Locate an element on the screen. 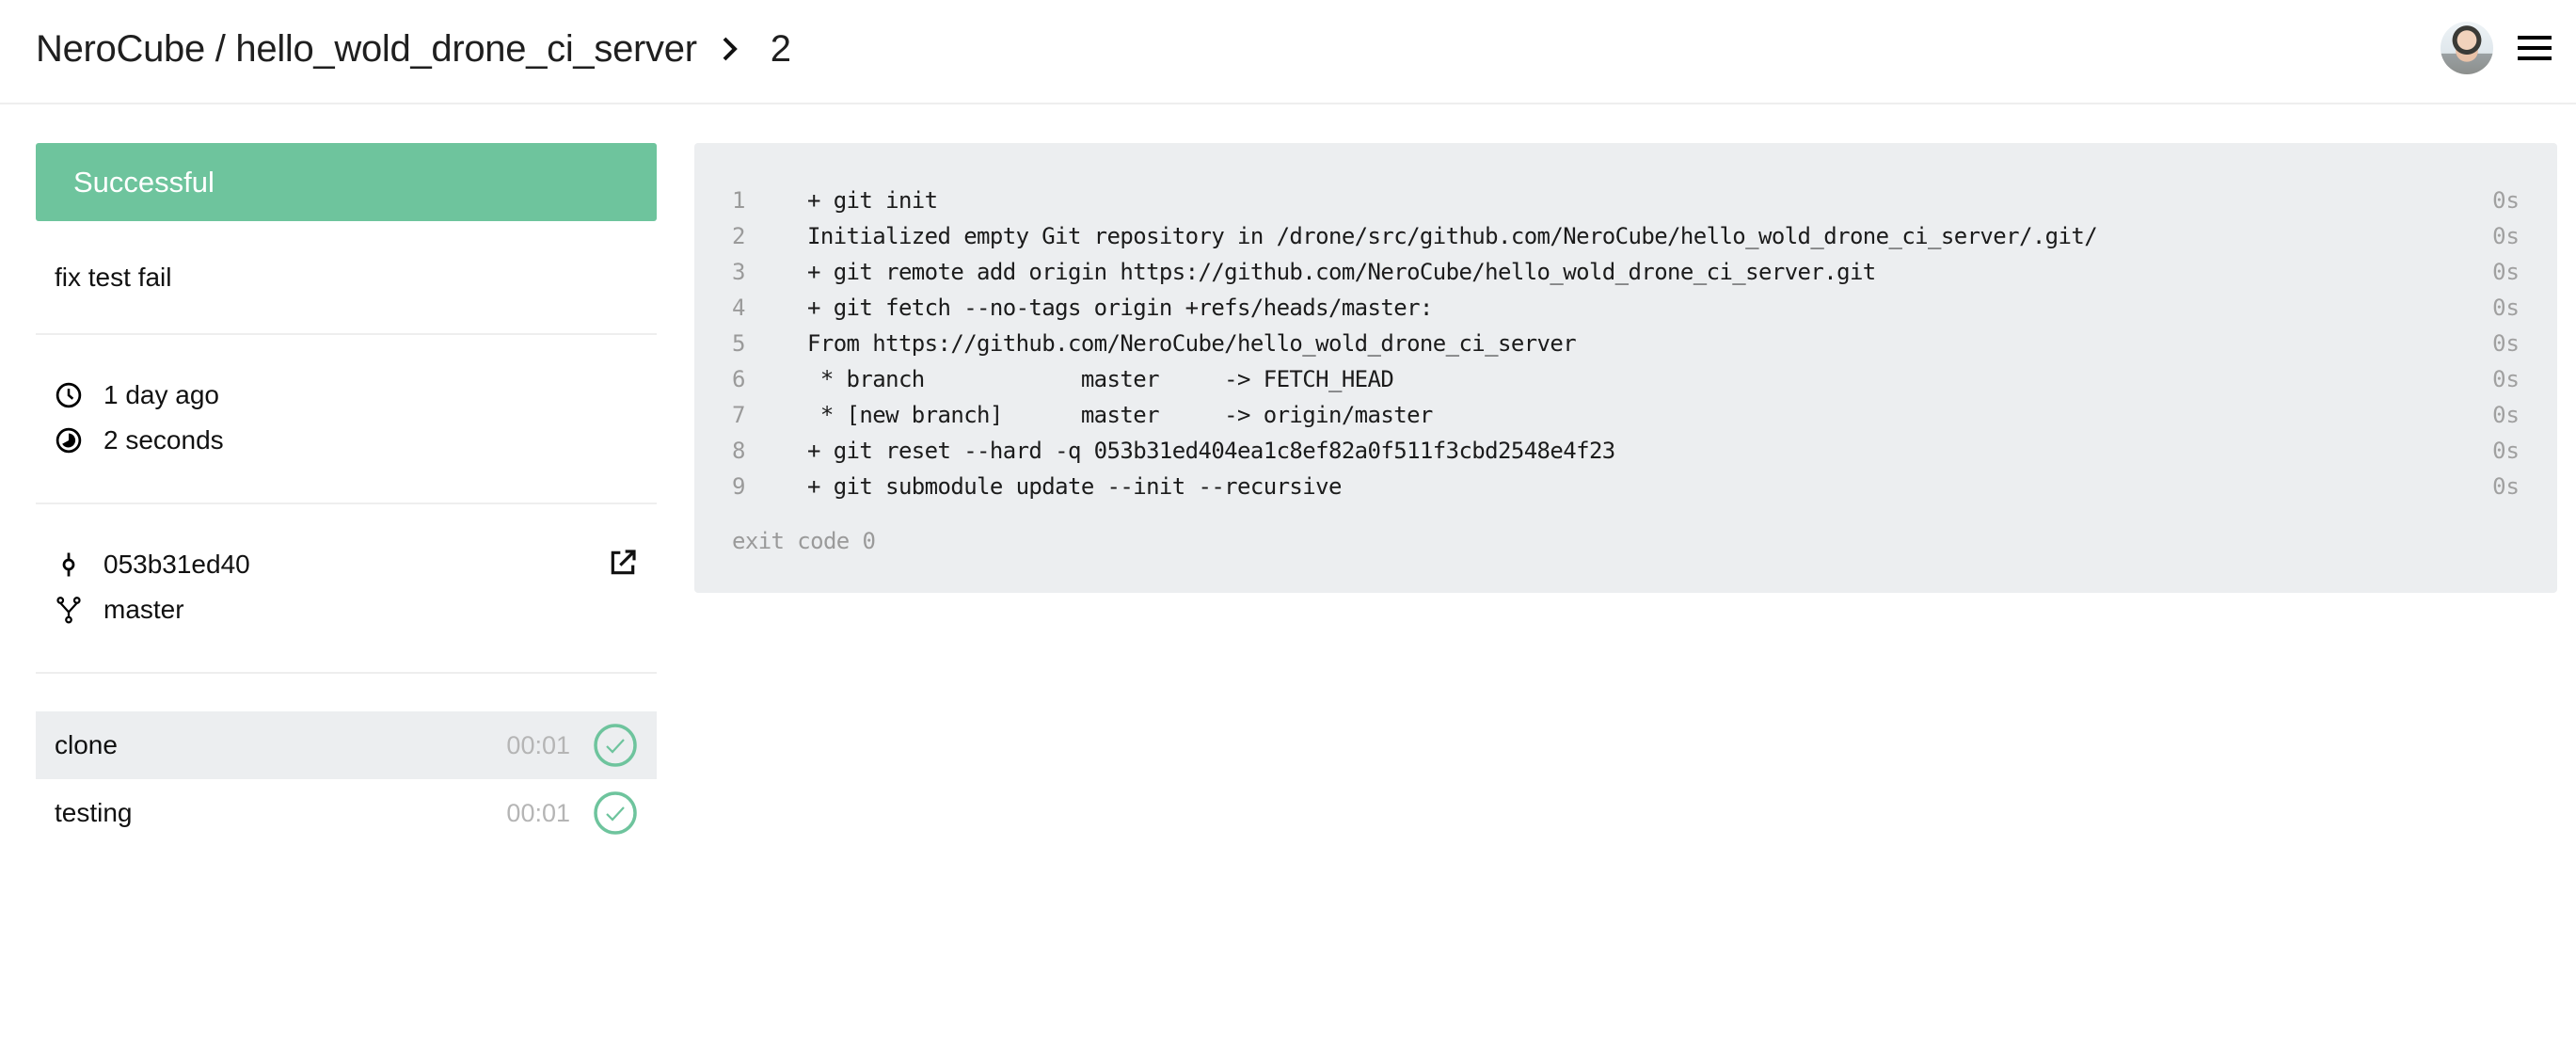  repo-owner-link: NeroCube is located at coordinates (120, 49).